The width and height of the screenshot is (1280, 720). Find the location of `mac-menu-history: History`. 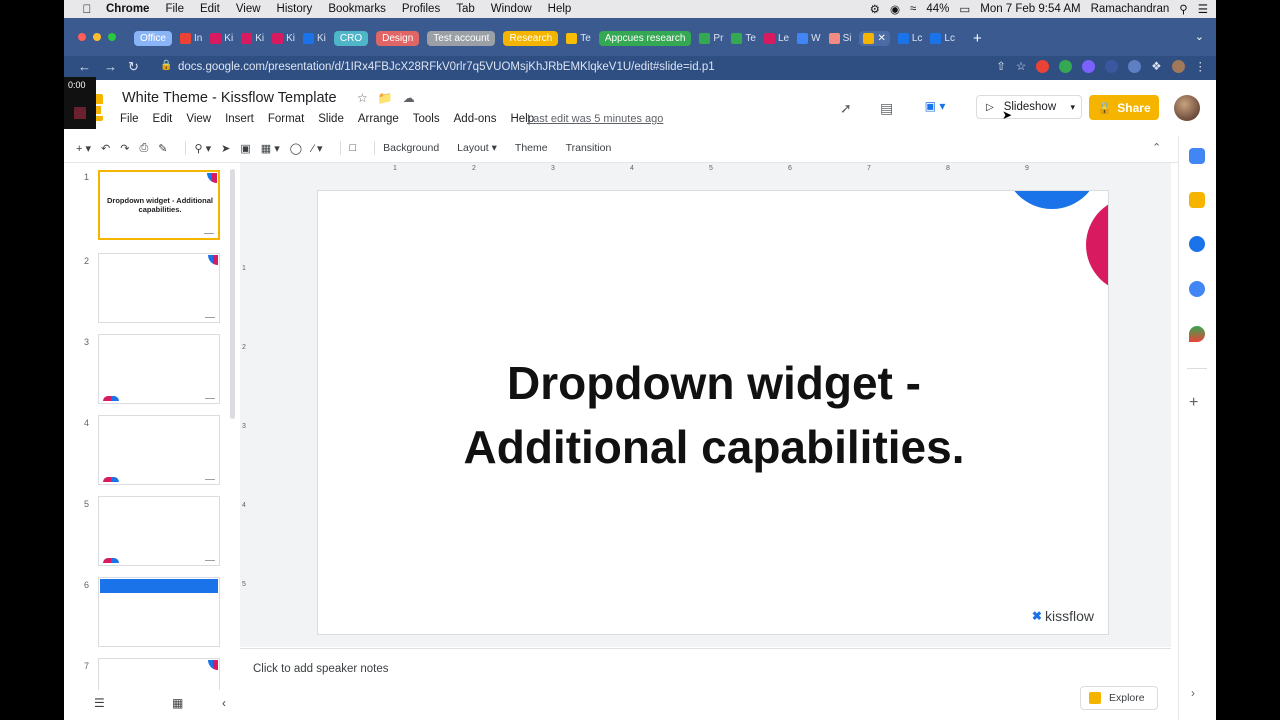

mac-menu-history: History is located at coordinates (295, 9).